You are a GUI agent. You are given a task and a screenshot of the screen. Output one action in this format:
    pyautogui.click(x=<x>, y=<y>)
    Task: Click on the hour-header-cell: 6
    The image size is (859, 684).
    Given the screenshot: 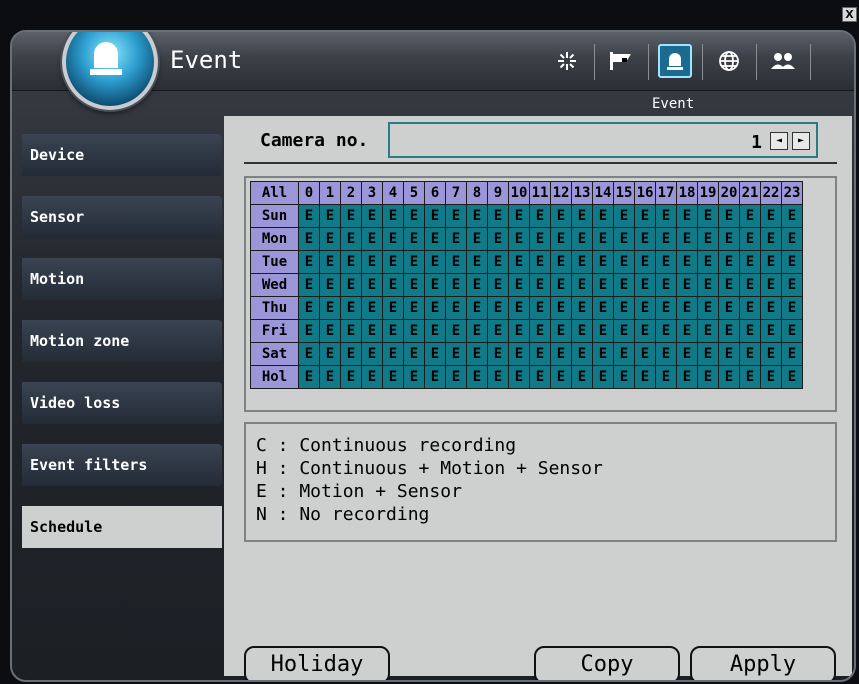 What is the action you would take?
    pyautogui.click(x=435, y=193)
    